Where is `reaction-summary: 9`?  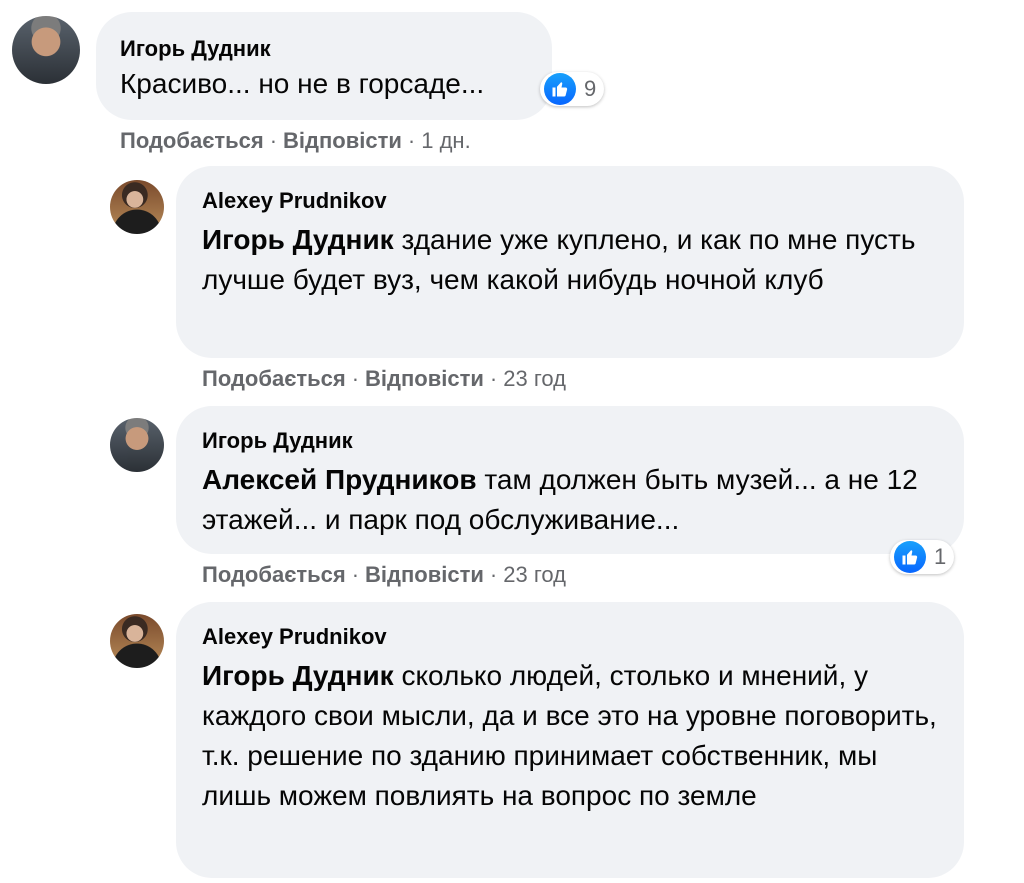
reaction-summary: 9 is located at coordinates (572, 89).